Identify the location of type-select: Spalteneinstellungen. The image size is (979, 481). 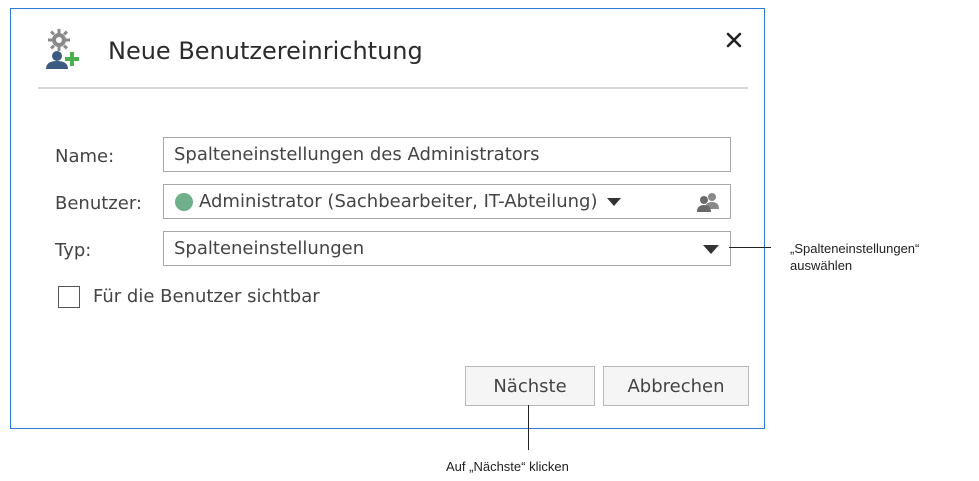
(447, 248).